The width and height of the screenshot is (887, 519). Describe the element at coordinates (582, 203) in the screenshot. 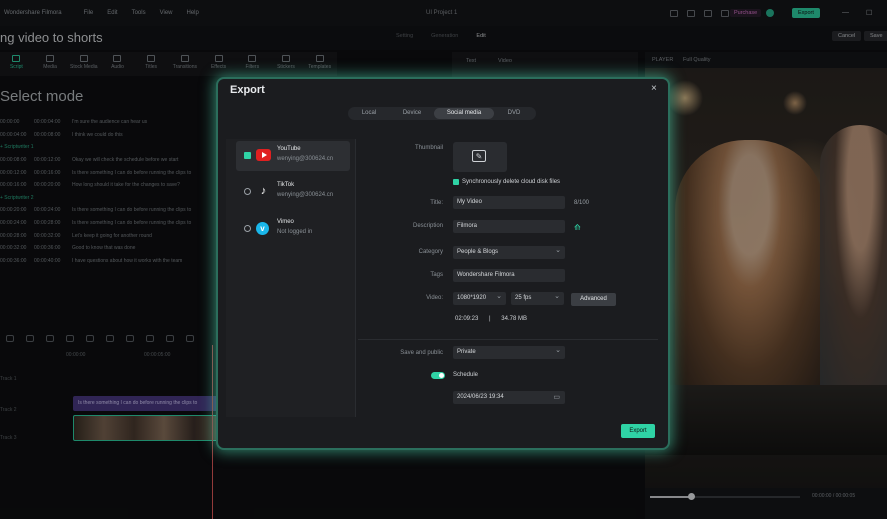

I see `title-counter: 8/100` at that location.